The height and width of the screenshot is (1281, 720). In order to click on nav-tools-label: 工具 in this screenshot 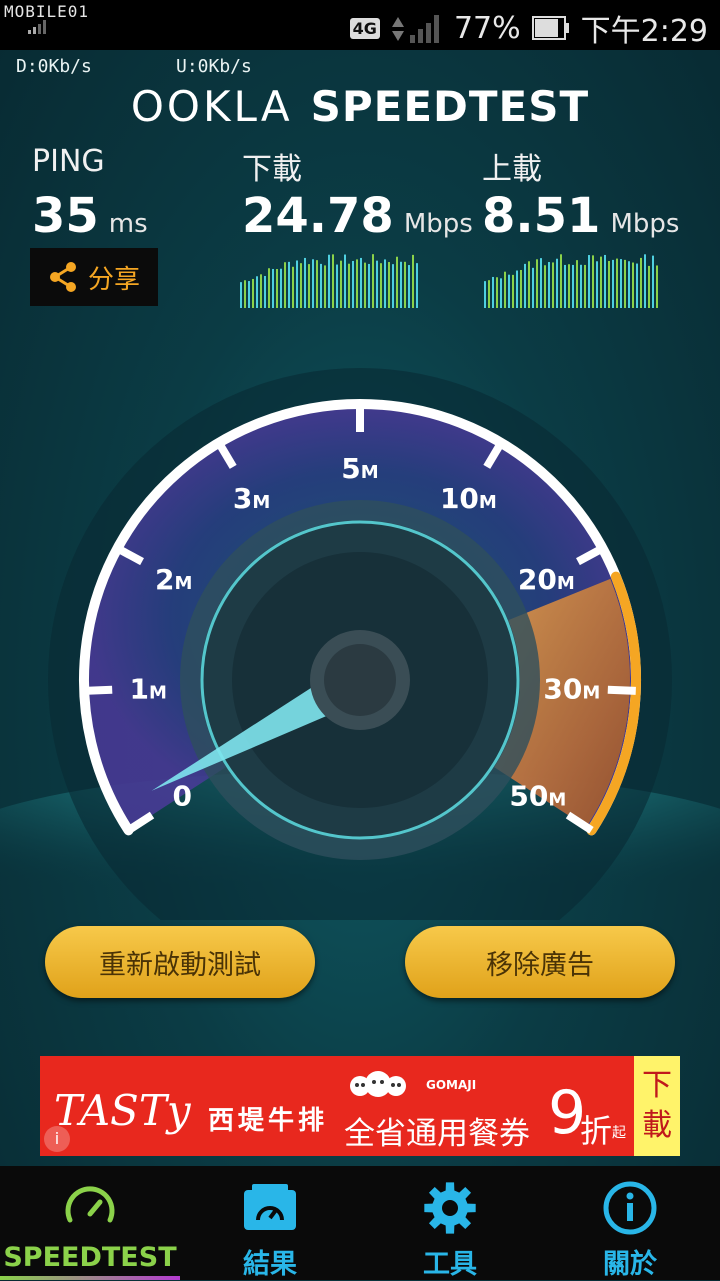, I will do `click(450, 1264)`.